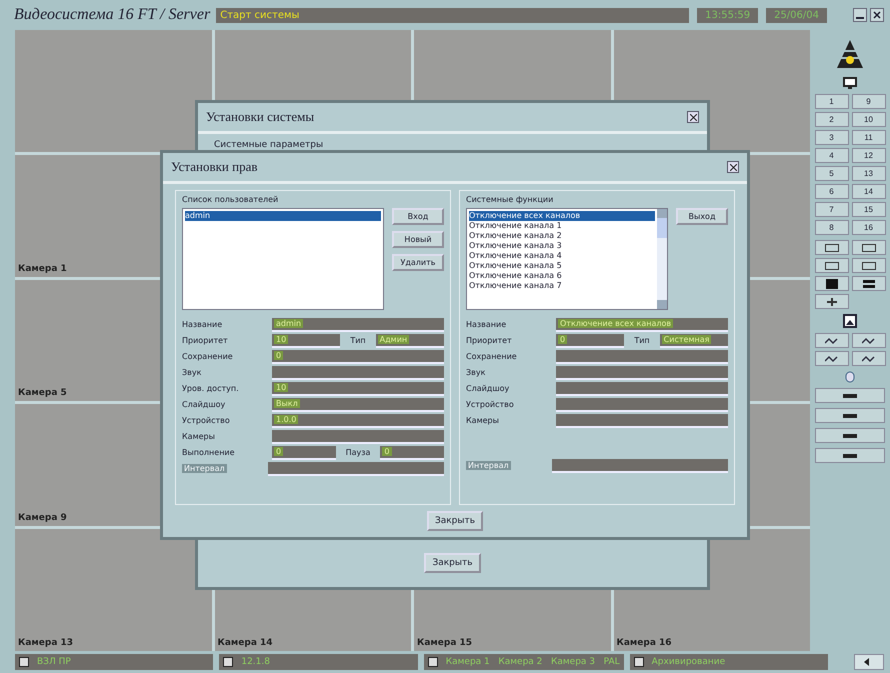 The height and width of the screenshot is (673, 890). I want to click on plus-icon, so click(831, 302).